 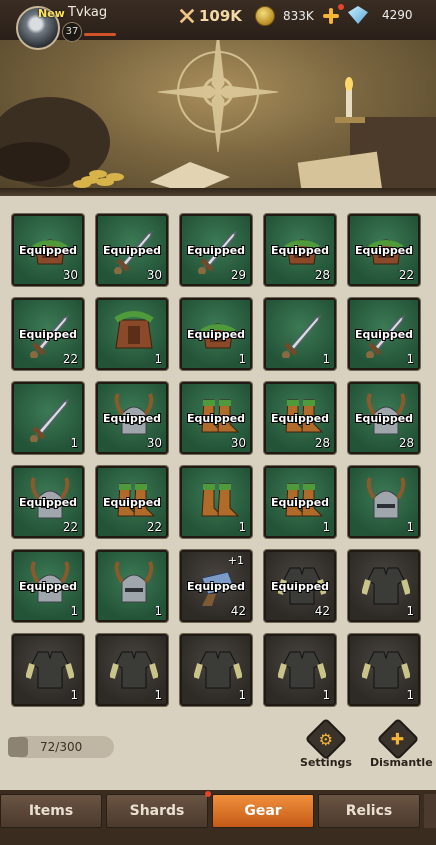 I want to click on top-bar: New Tvkag 37 109K 833K 4290, so click(x=218, y=25).